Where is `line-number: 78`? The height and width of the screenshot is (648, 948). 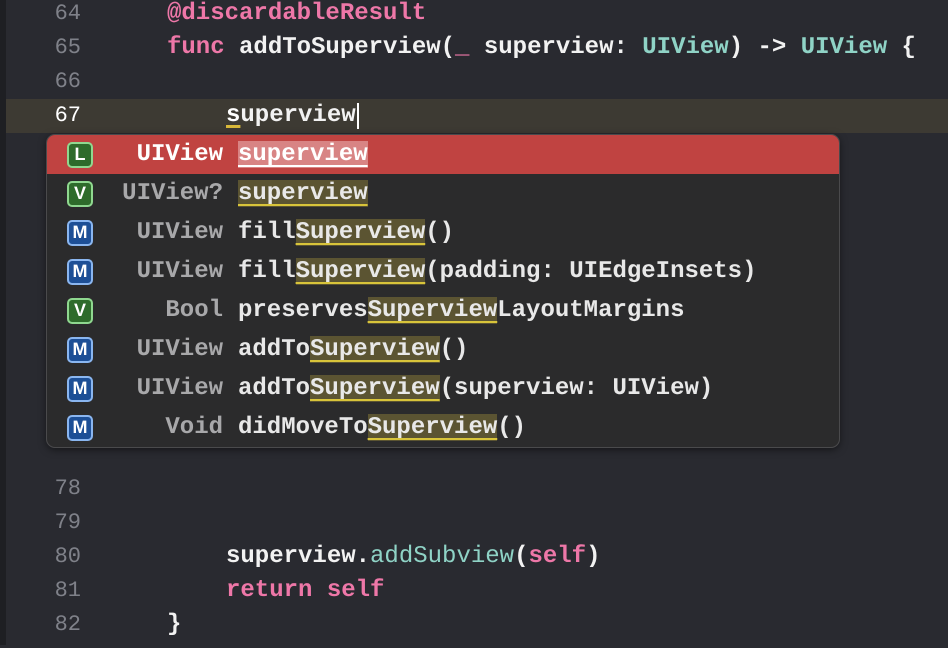
line-number: 78 is located at coordinates (67, 488).